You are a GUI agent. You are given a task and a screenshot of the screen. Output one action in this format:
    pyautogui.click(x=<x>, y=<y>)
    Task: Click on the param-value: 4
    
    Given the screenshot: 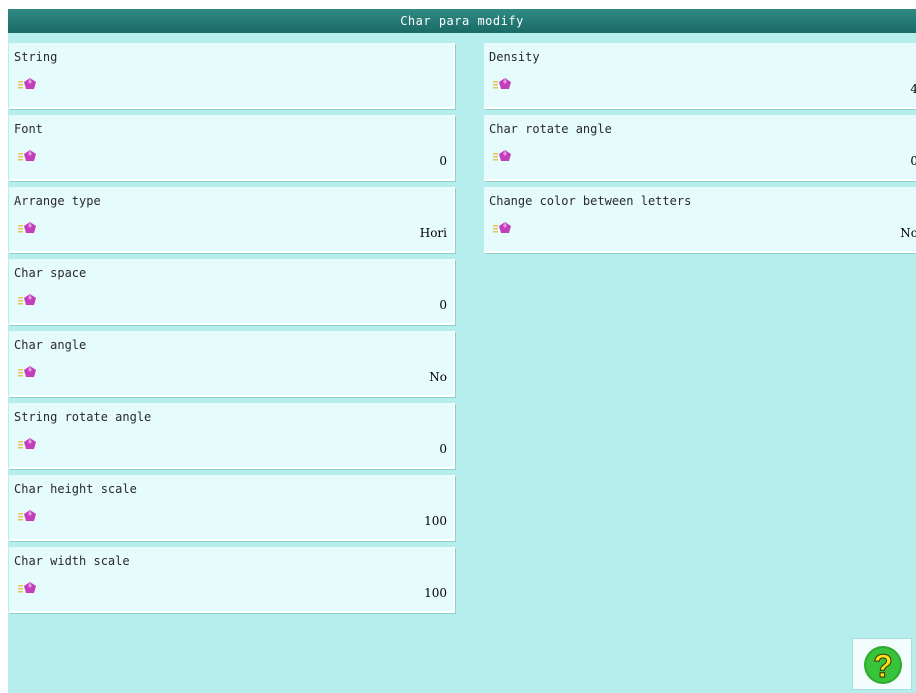 What is the action you would take?
    pyautogui.click(x=913, y=89)
    